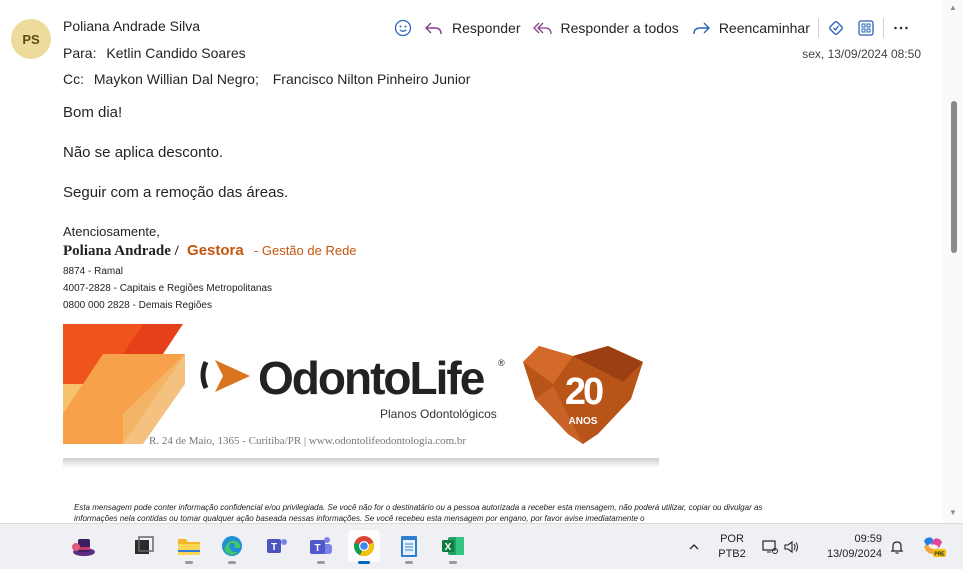 The width and height of the screenshot is (963, 569). I want to click on loop-icon, so click(835, 28).